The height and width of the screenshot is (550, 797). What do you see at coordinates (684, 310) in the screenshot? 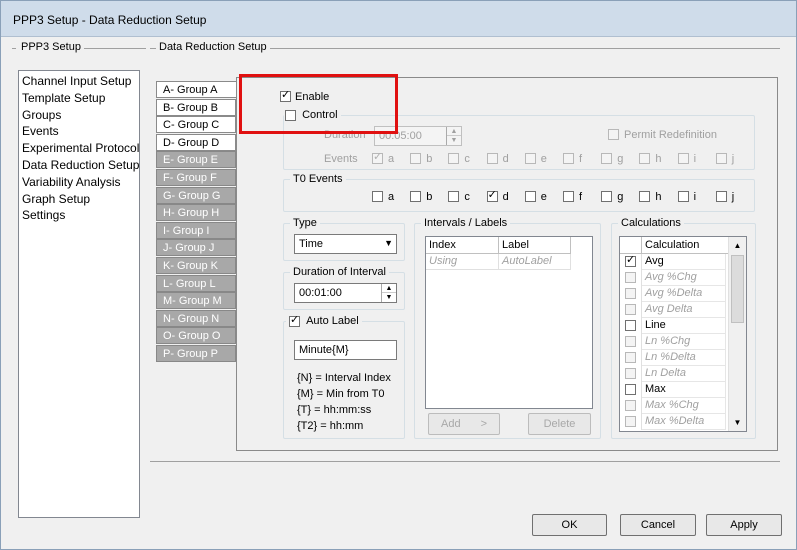
I see `calculation-item: Avg Delta` at bounding box center [684, 310].